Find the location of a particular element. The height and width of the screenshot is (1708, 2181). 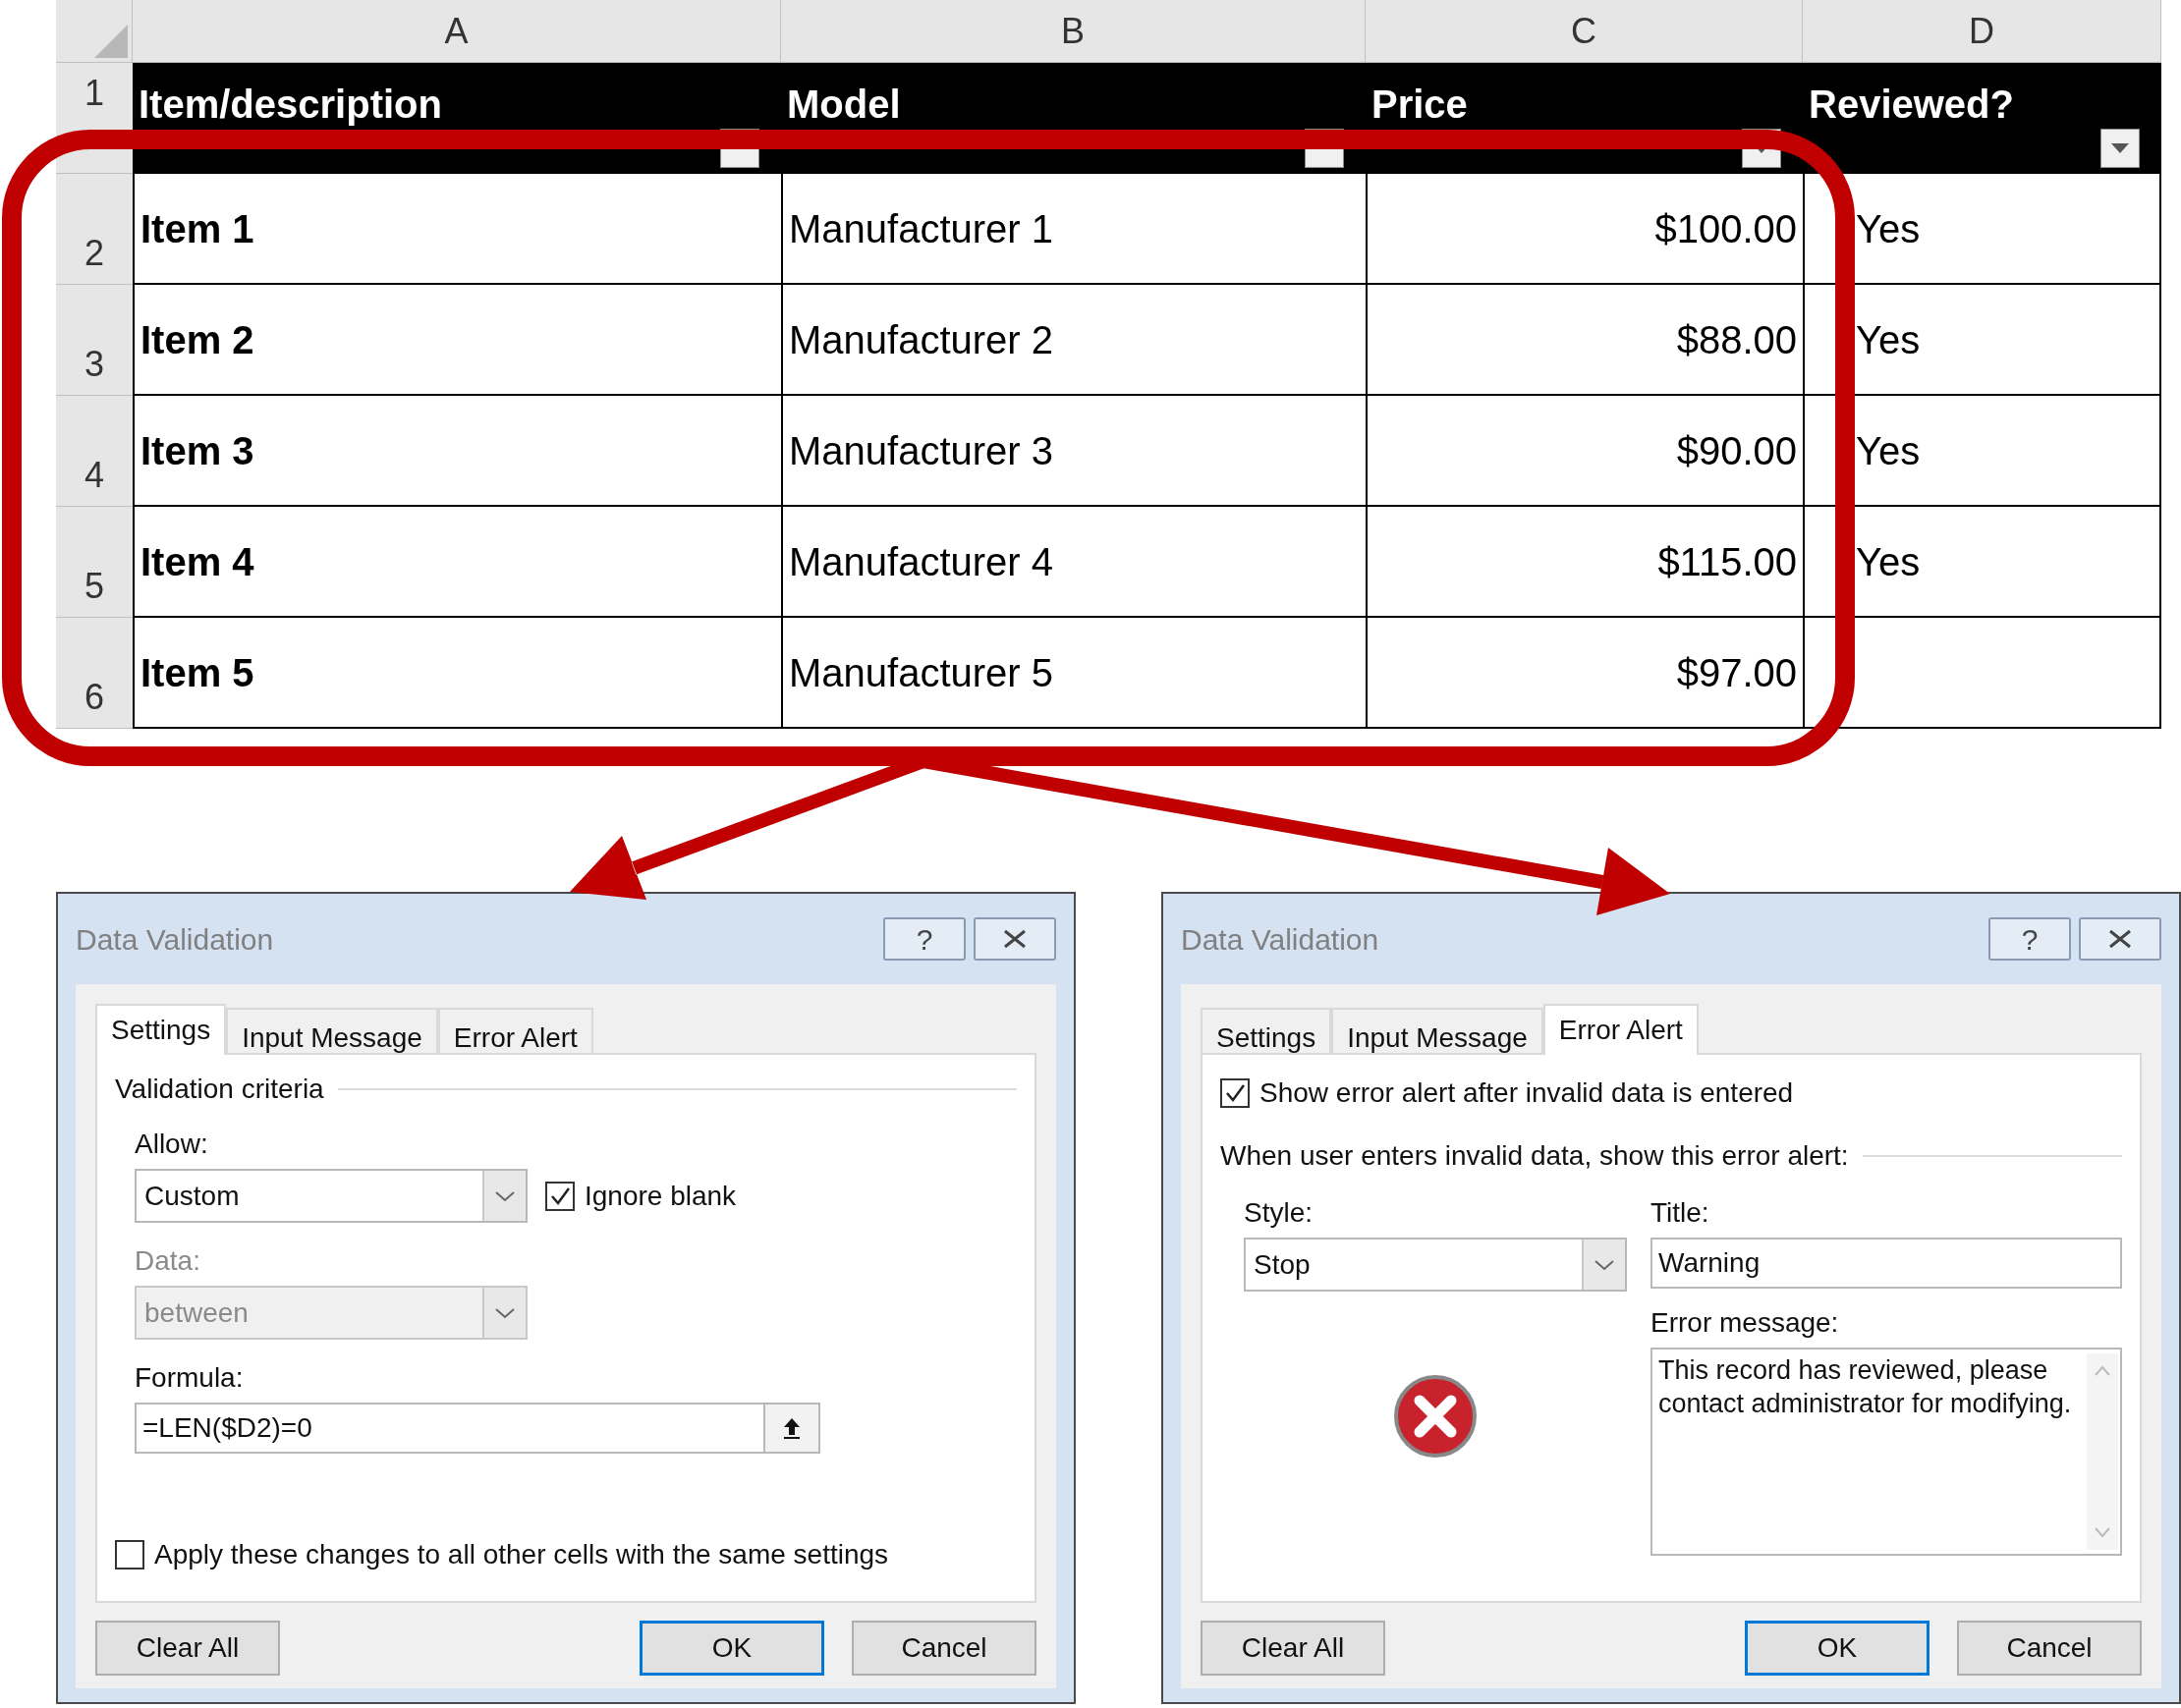

row-header: 6 is located at coordinates (94, 673).